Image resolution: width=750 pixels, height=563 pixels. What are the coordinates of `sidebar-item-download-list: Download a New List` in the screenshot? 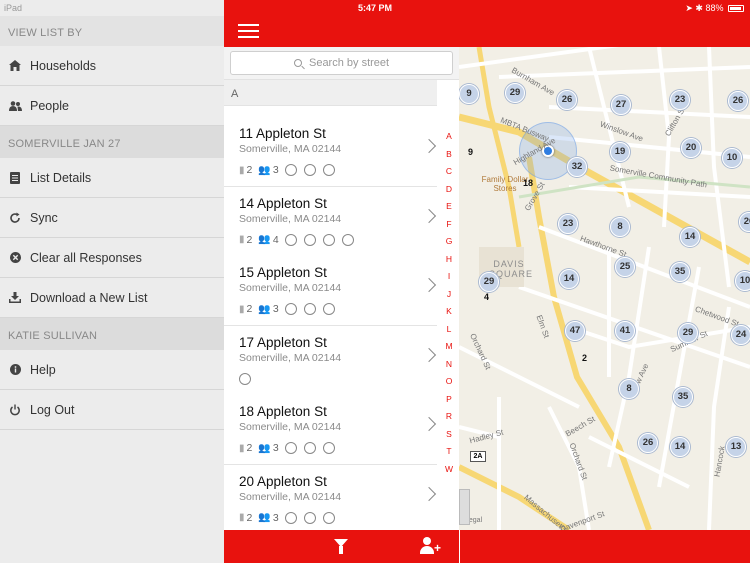 It's located at (112, 298).